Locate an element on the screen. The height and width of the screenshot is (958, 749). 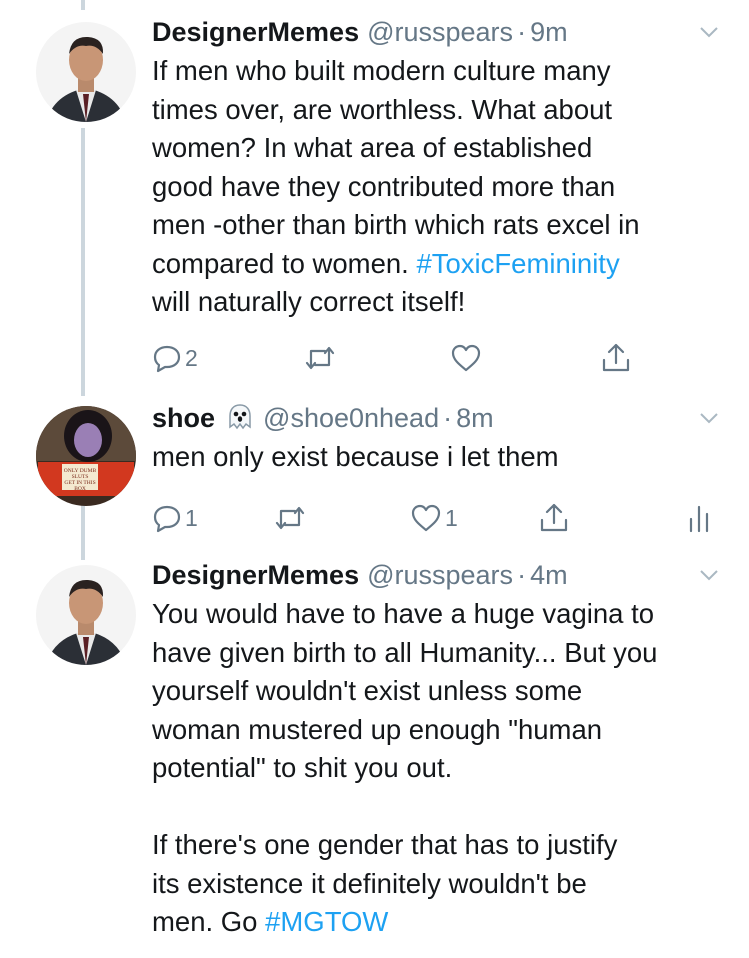
tweet-header: shoe @shoe0nhead · 8m is located at coordinates (323, 418).